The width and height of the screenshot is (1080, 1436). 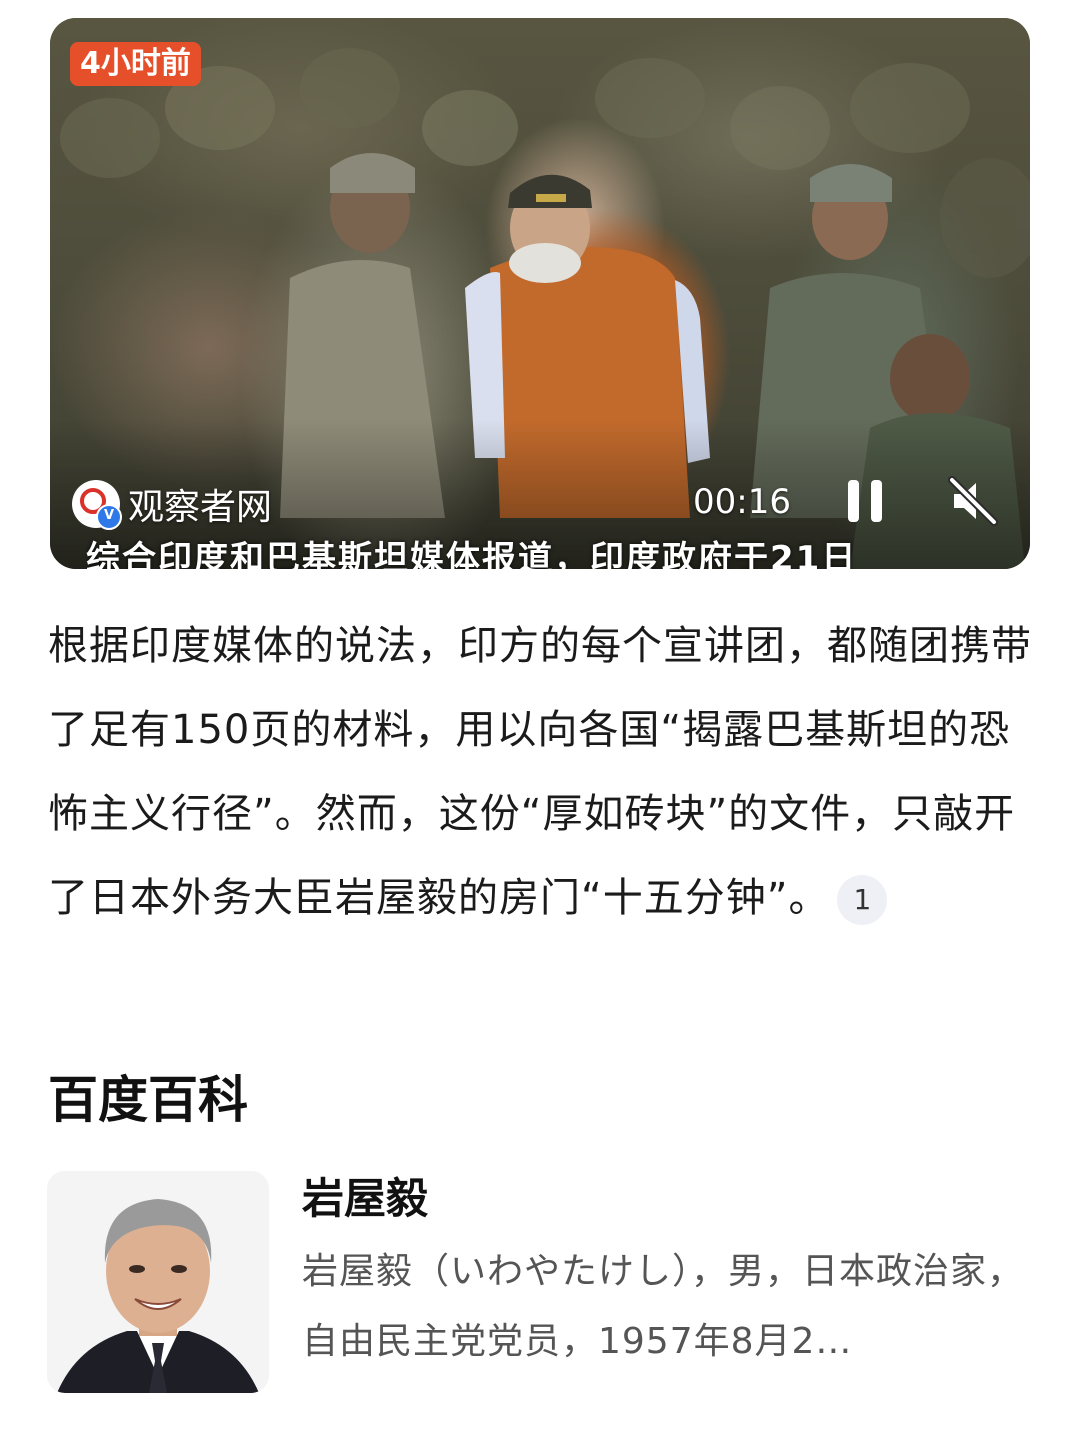 I want to click on source-info: V 观察者网, so click(x=172, y=504).